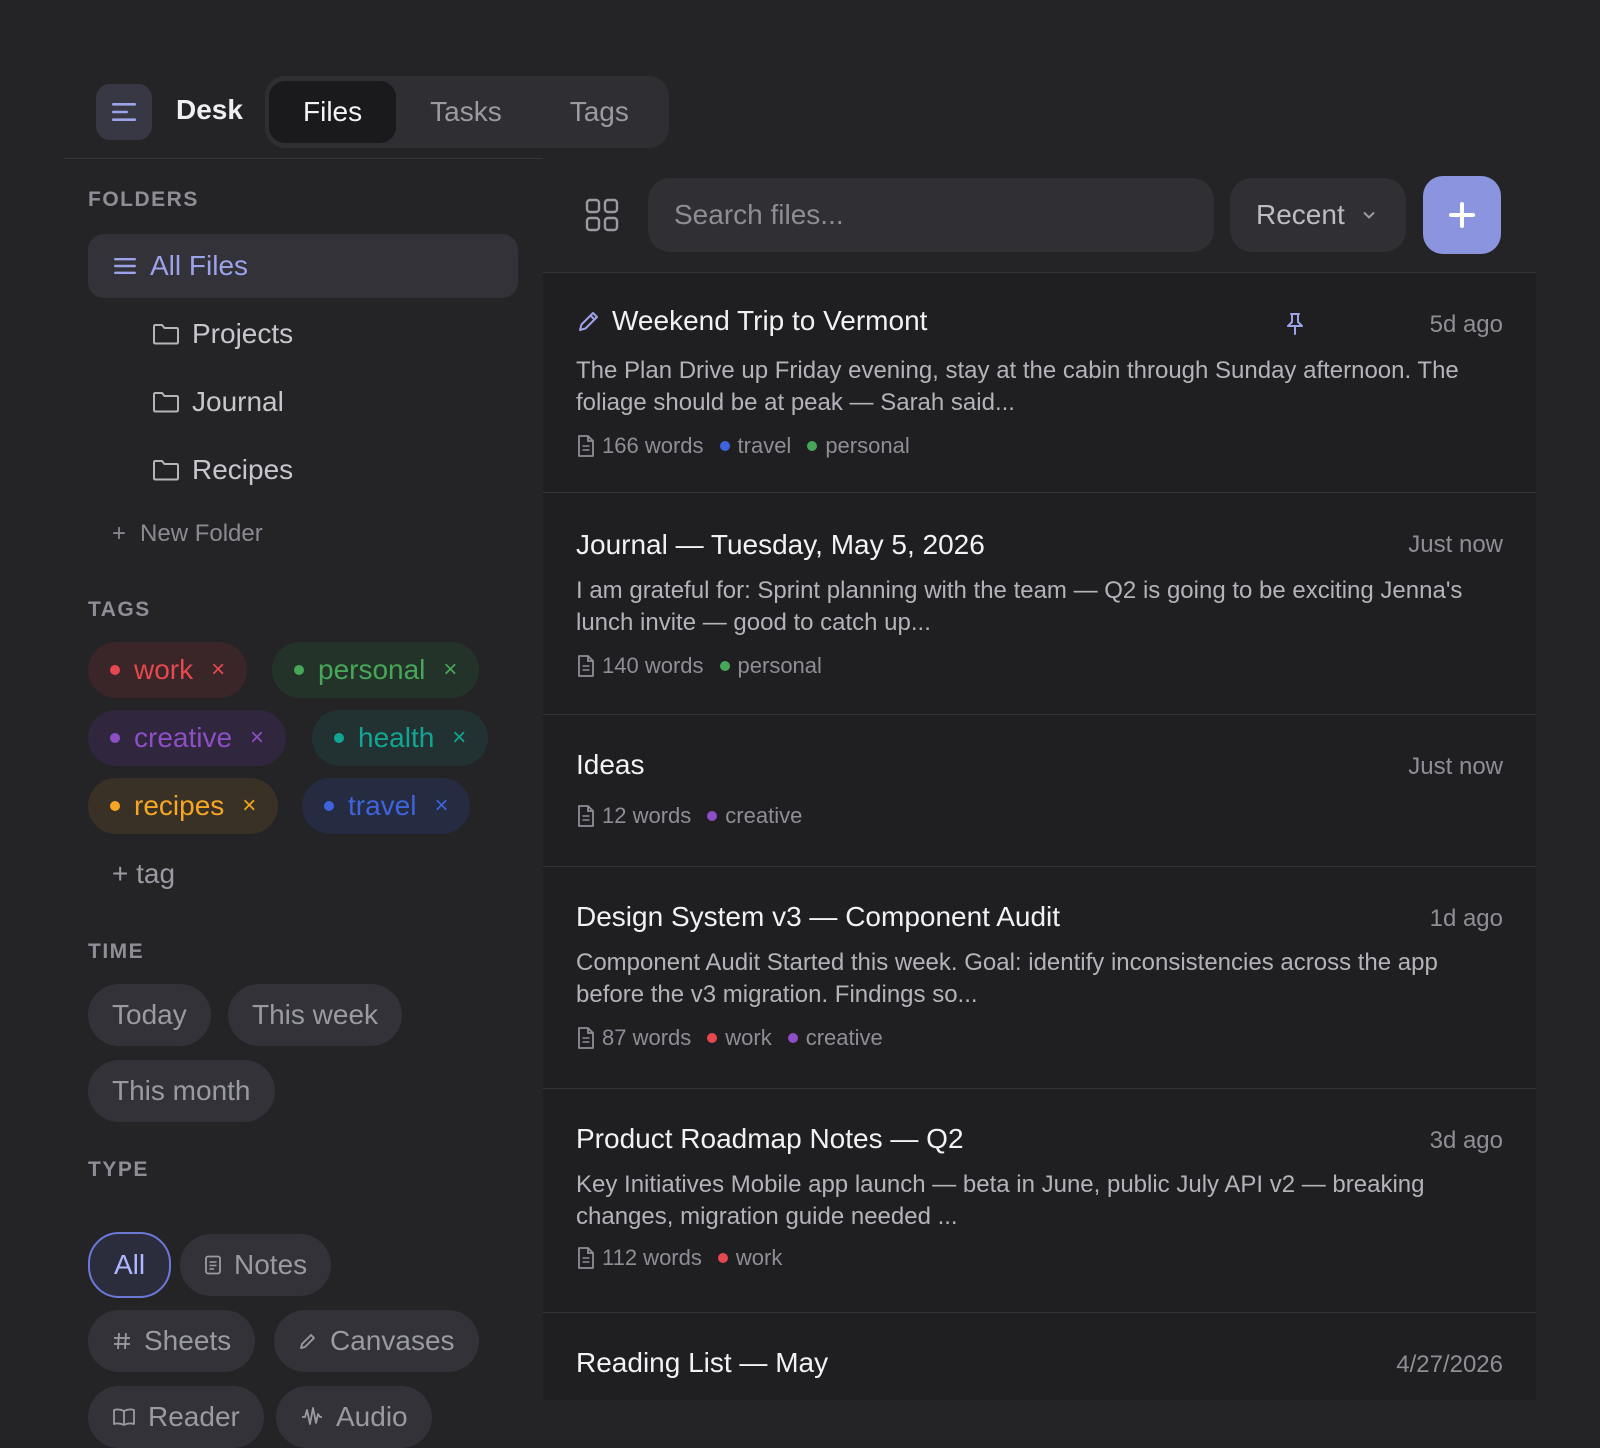 This screenshot has height=1448, width=1600. I want to click on tab-files: Files, so click(333, 112).